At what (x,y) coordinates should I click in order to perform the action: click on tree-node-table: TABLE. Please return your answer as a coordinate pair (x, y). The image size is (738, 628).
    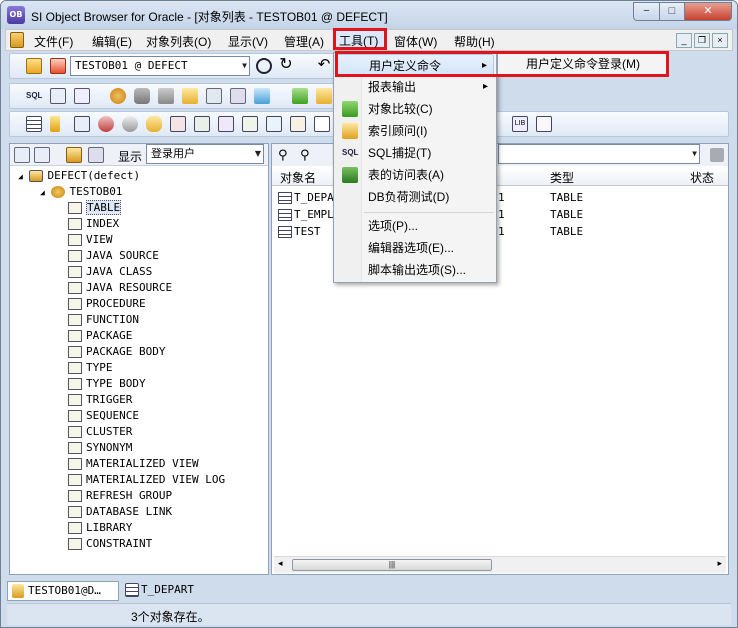
    Looking at the image, I should click on (95, 208).